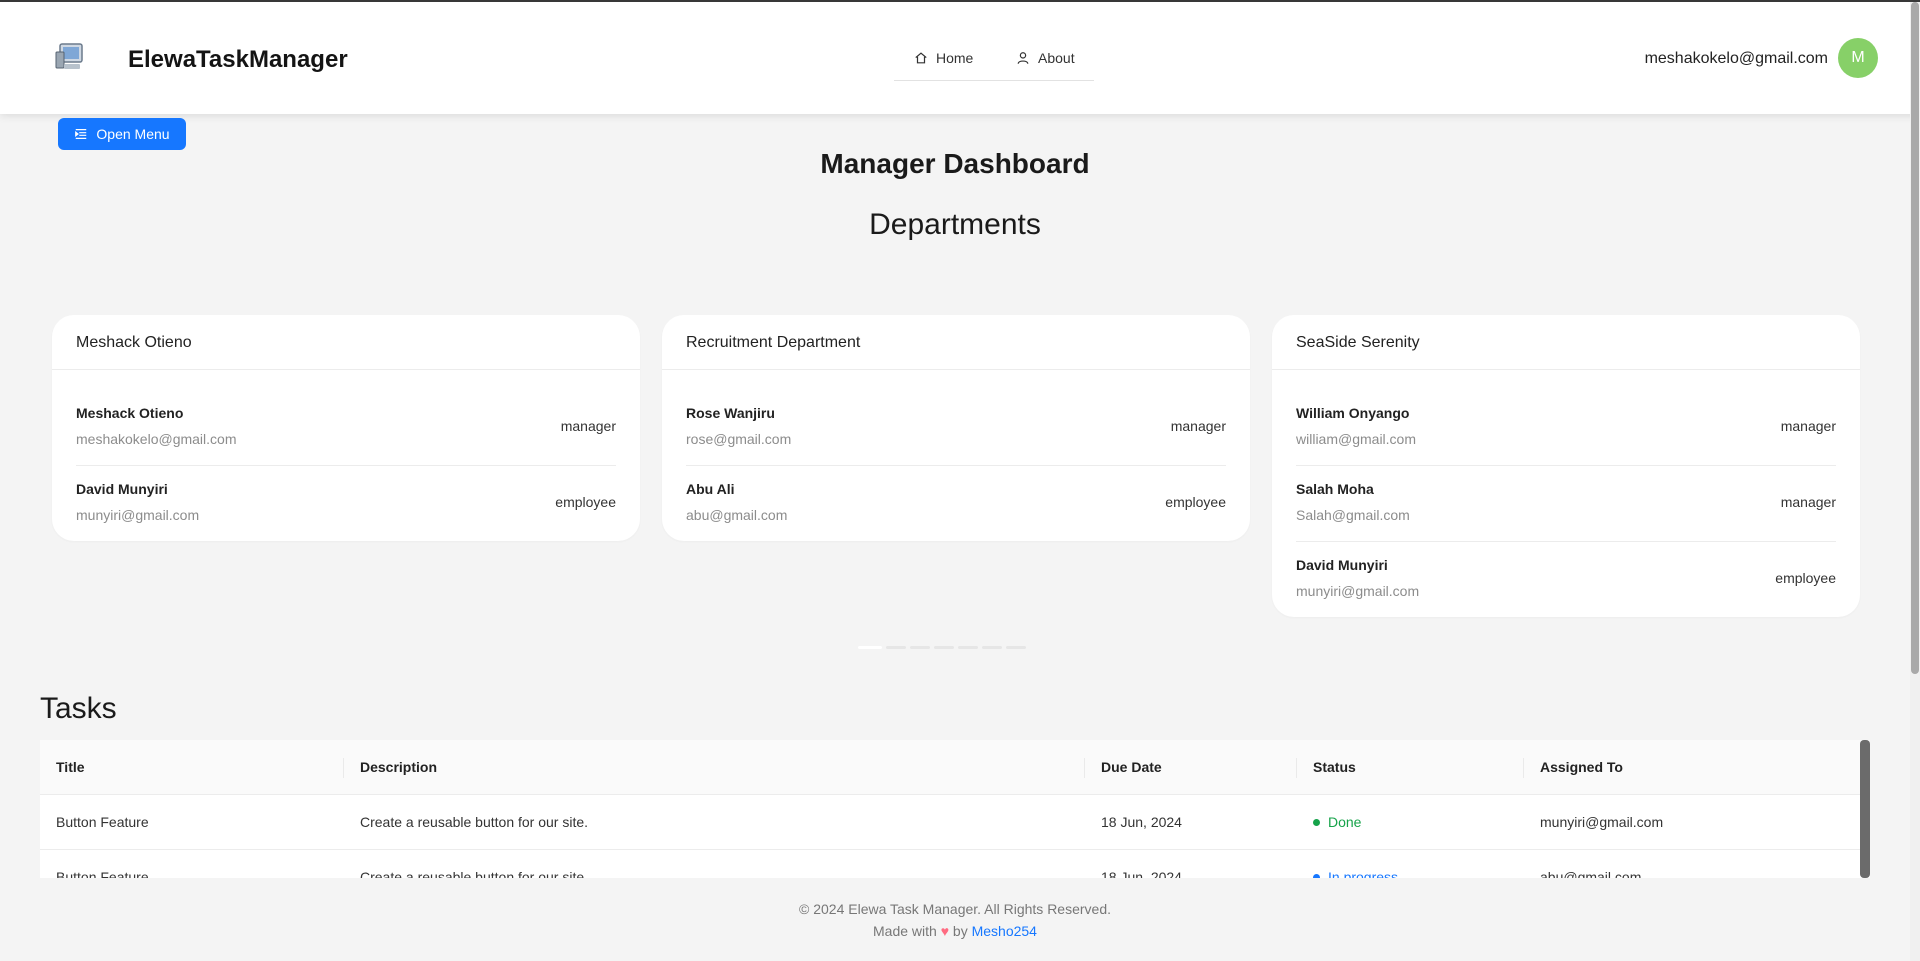 This screenshot has height=961, width=1920. Describe the element at coordinates (1356, 439) in the screenshot. I see `member-email: william@gmail.com` at that location.